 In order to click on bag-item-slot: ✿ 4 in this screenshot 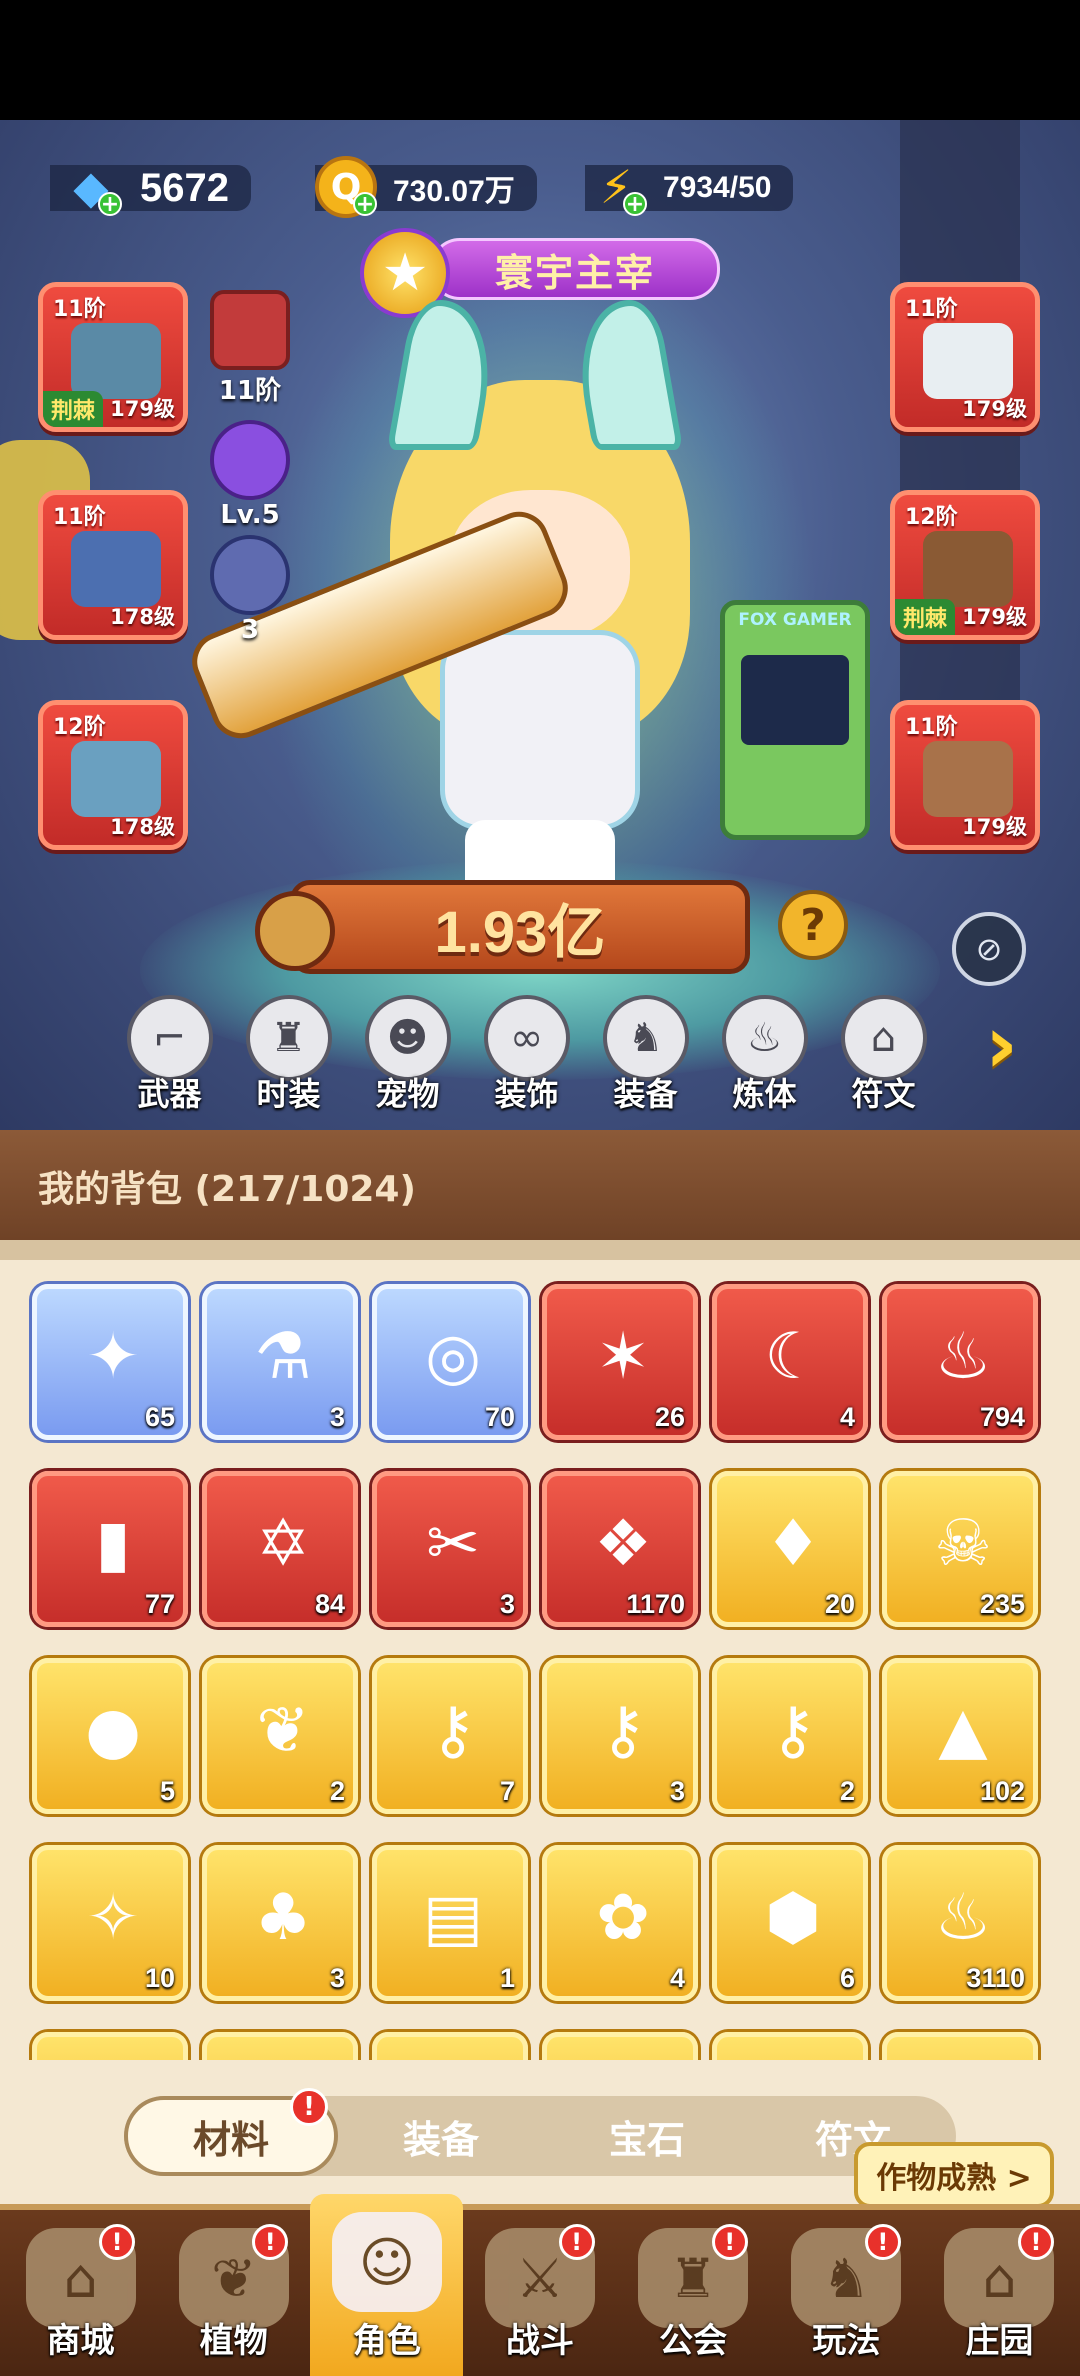, I will do `click(620, 1923)`.